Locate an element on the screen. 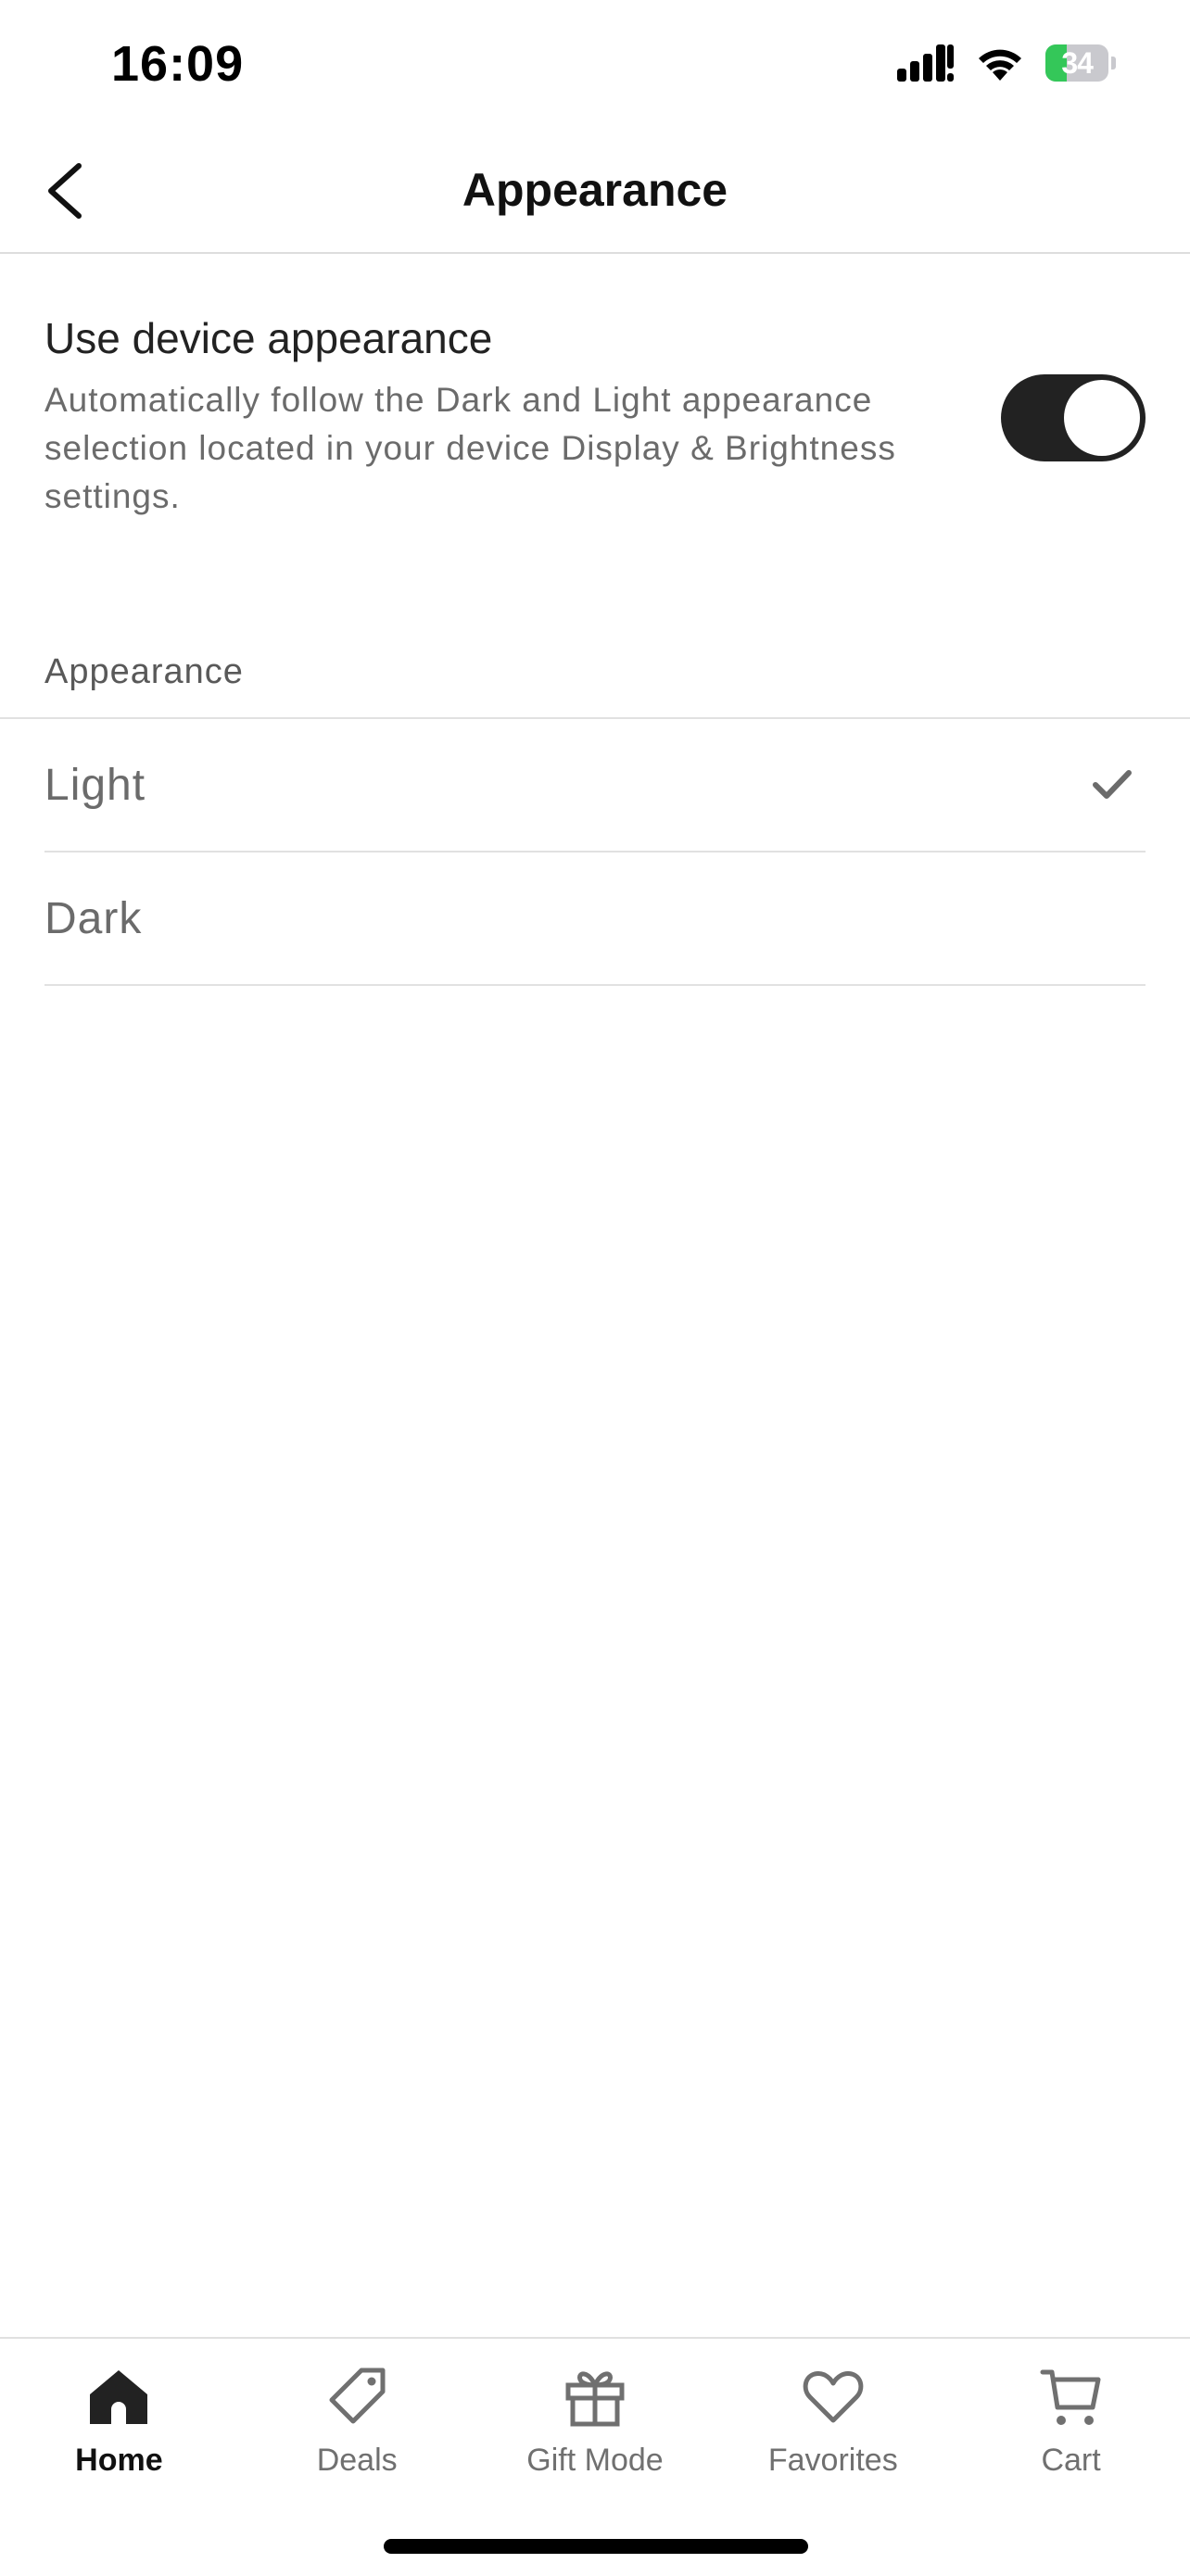 The image size is (1190, 2576). tab-label: Deals is located at coordinates (357, 2460).